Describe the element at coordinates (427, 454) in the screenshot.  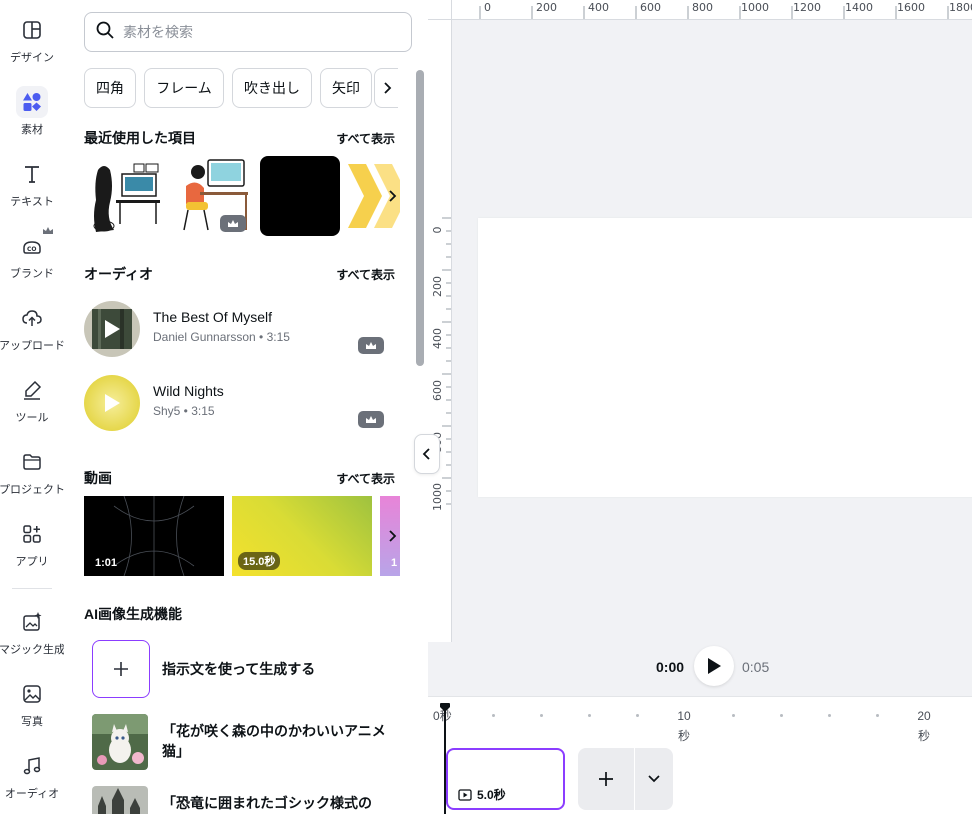
I see `collapse-panel-button` at that location.